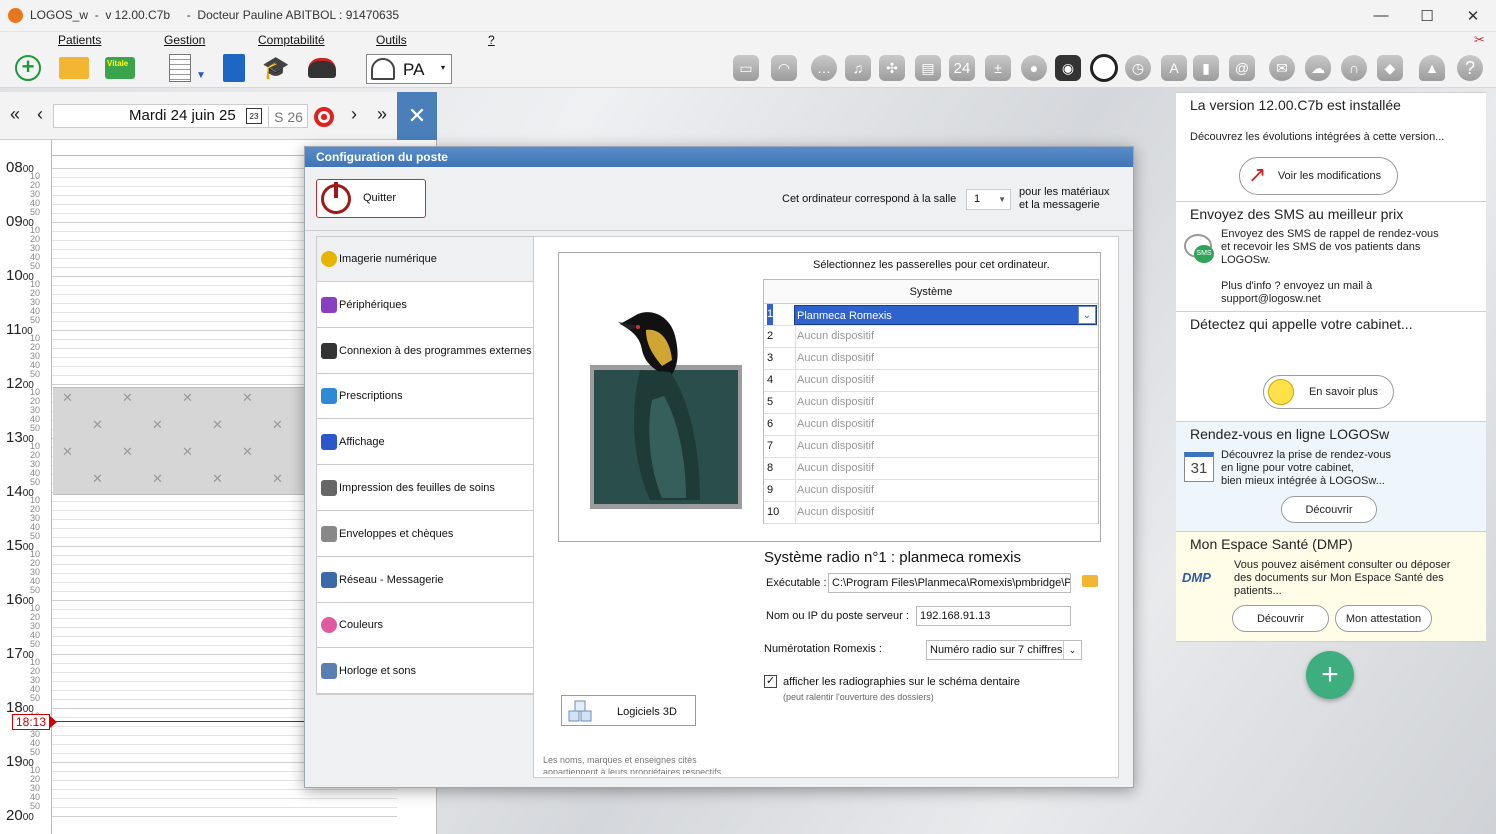 The image size is (1496, 834). What do you see at coordinates (180, 68) in the screenshot?
I see `gestion-list-button` at bounding box center [180, 68].